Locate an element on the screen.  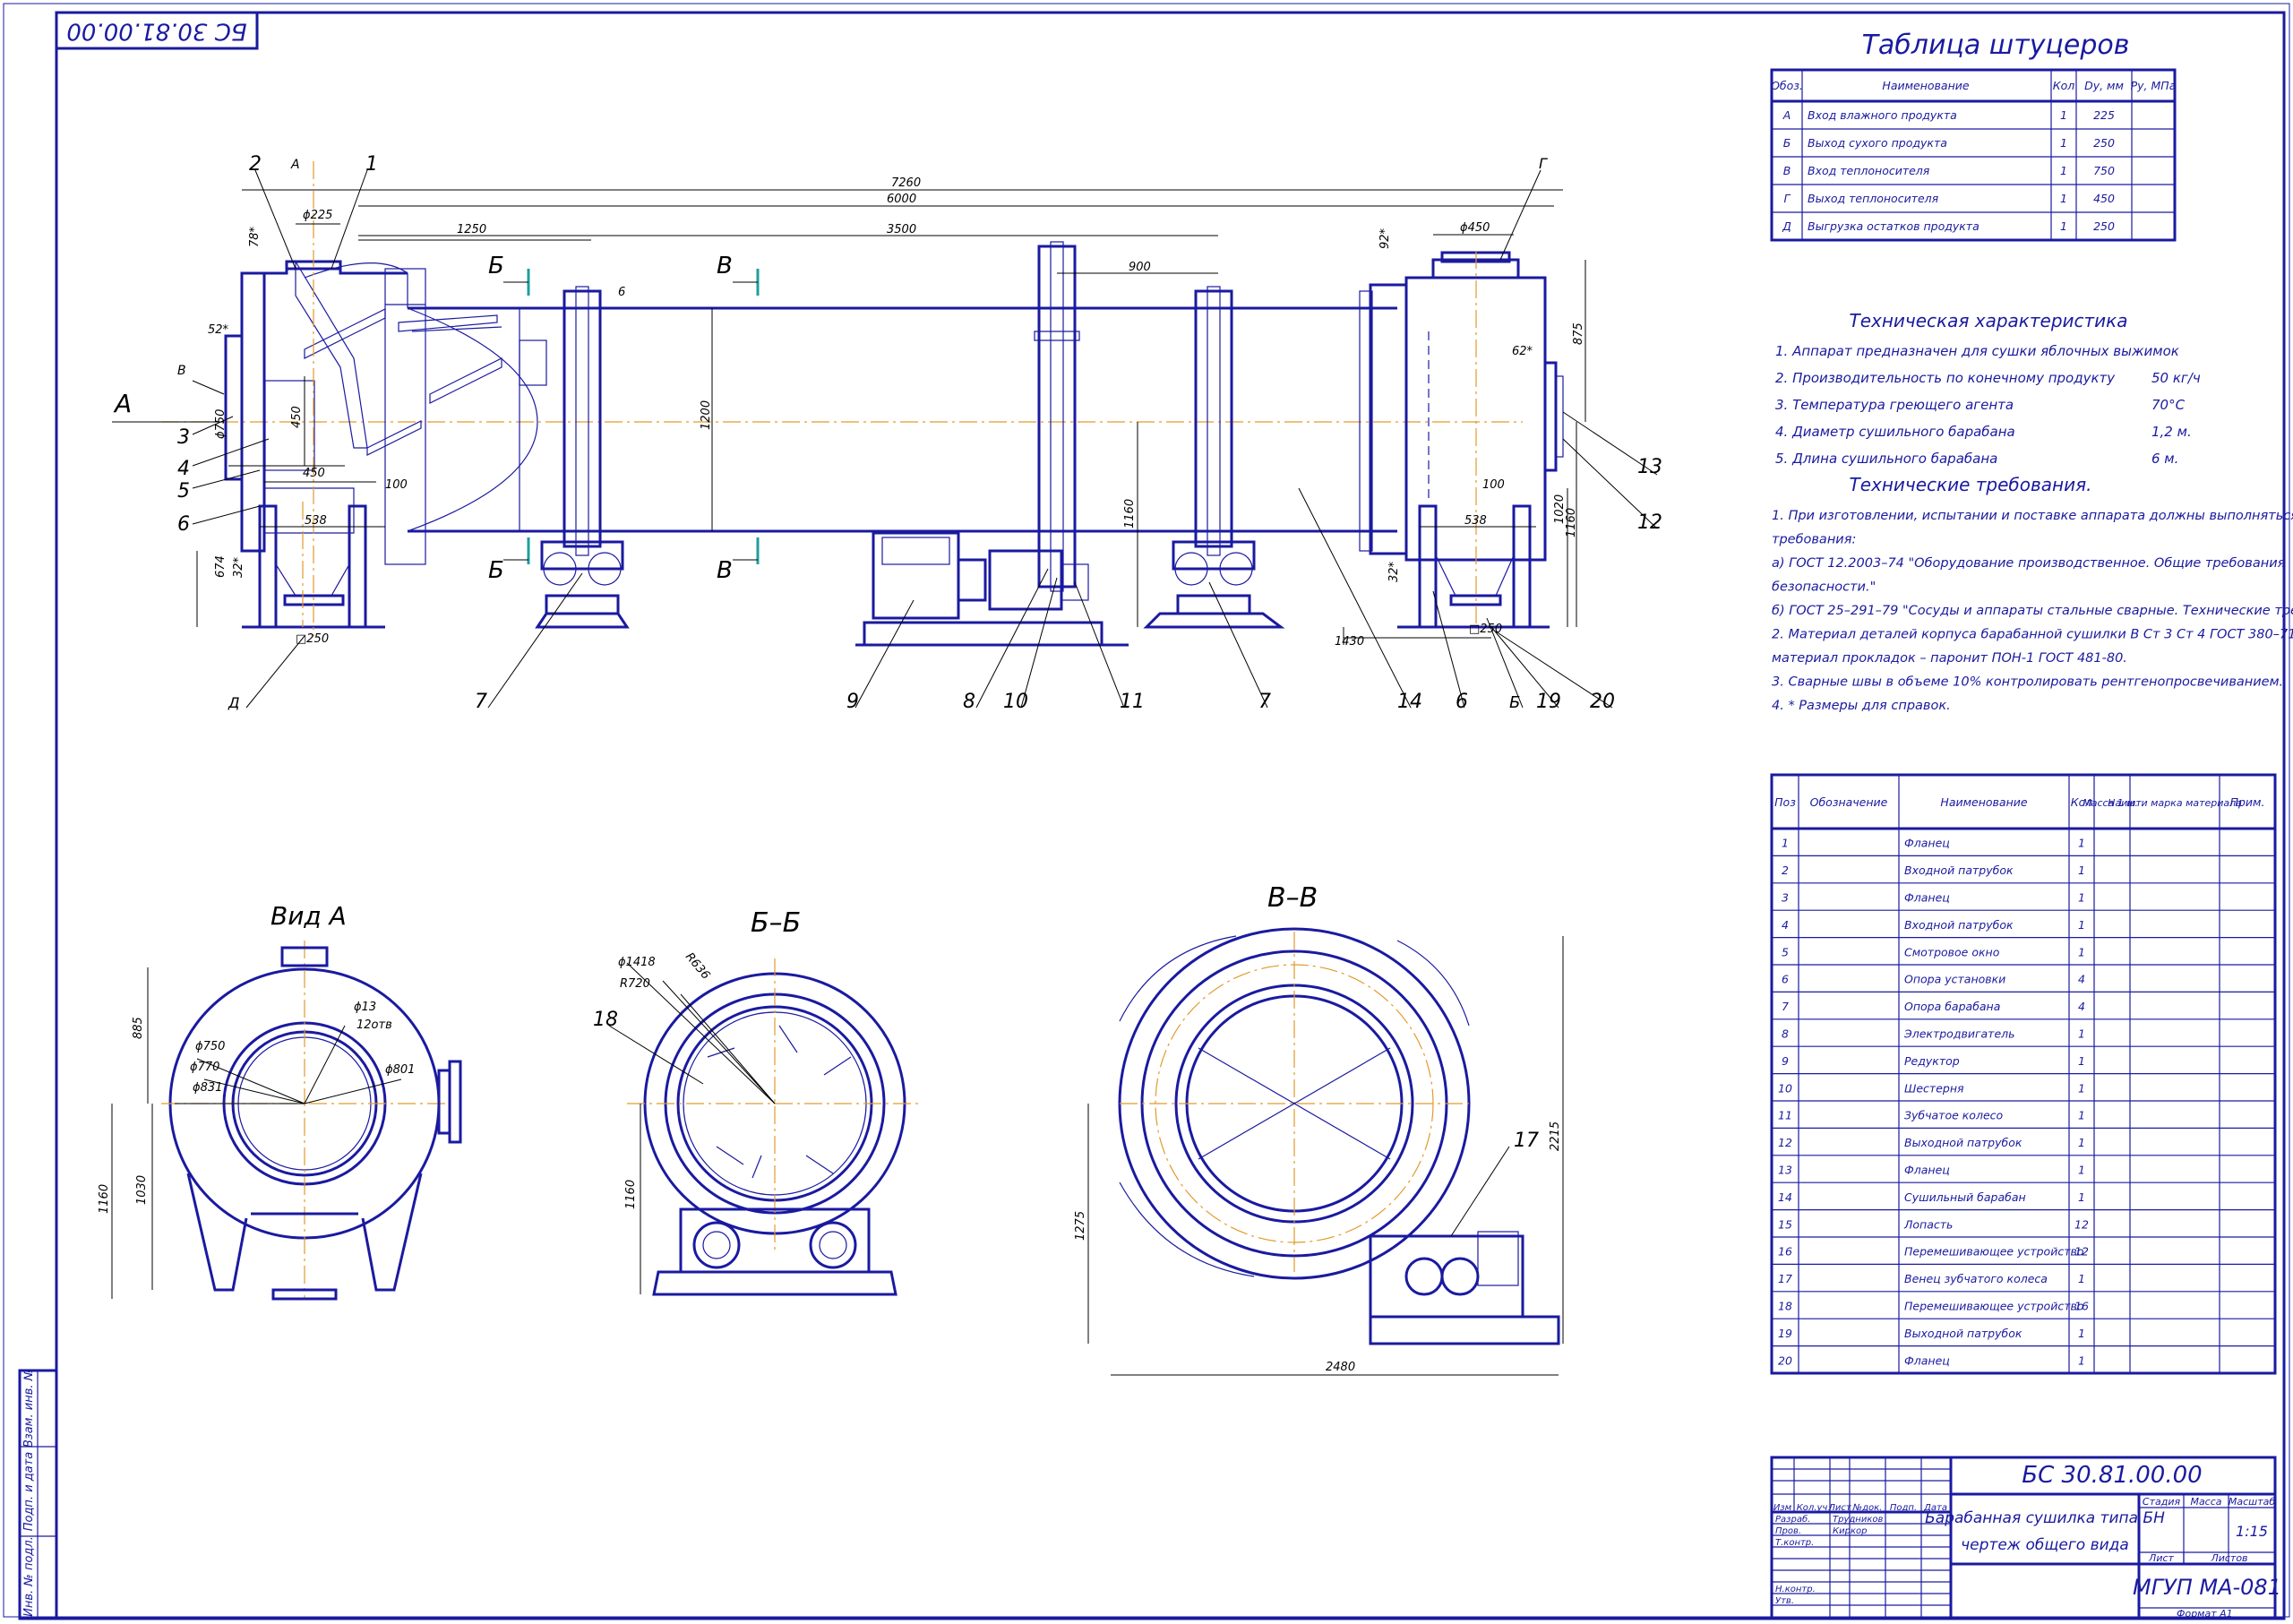
spec-cell-poz: 8 is located at coordinates (1785, 1033).